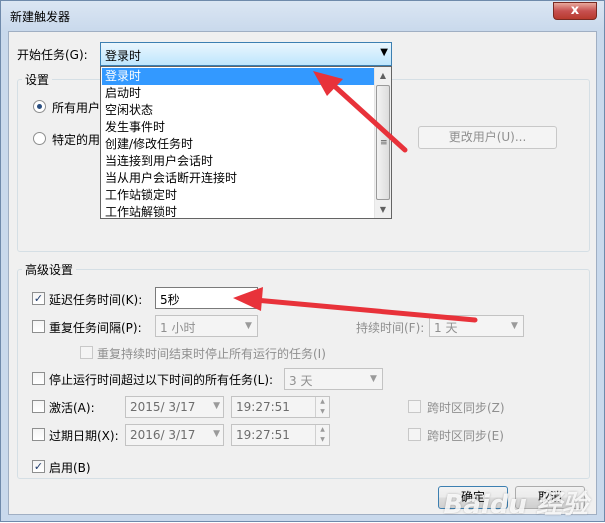  What do you see at coordinates (333, 379) in the screenshot?
I see `stop-longer-select: 3 天 ▼` at bounding box center [333, 379].